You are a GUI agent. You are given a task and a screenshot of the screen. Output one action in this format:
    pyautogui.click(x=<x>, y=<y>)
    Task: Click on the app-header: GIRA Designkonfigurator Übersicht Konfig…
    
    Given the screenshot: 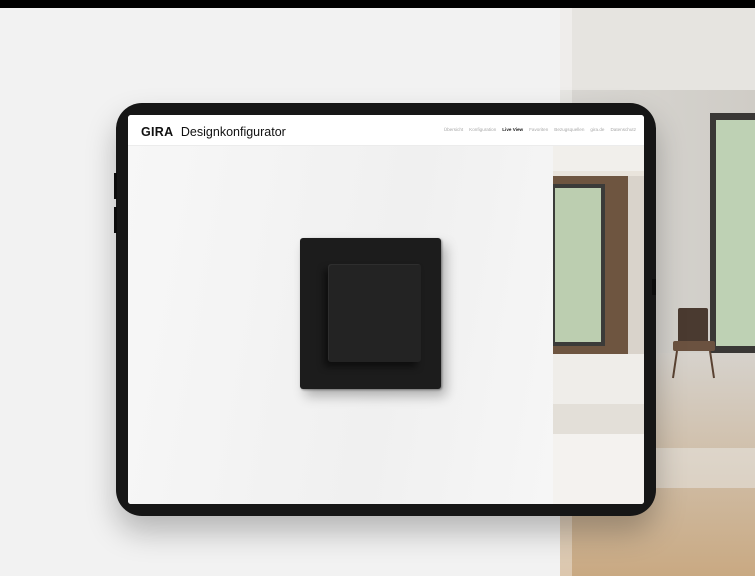 What is the action you would take?
    pyautogui.click(x=386, y=130)
    